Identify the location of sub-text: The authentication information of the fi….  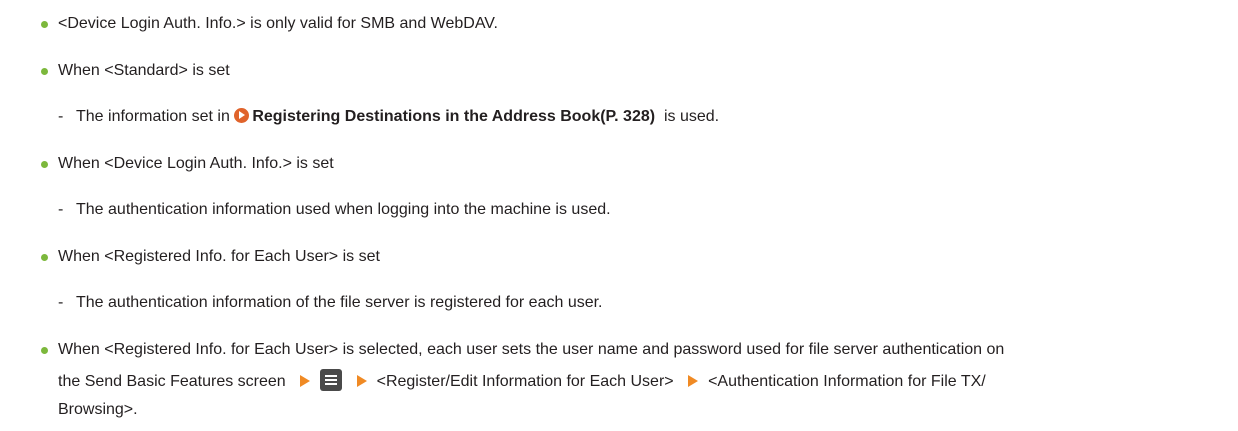
(339, 302).